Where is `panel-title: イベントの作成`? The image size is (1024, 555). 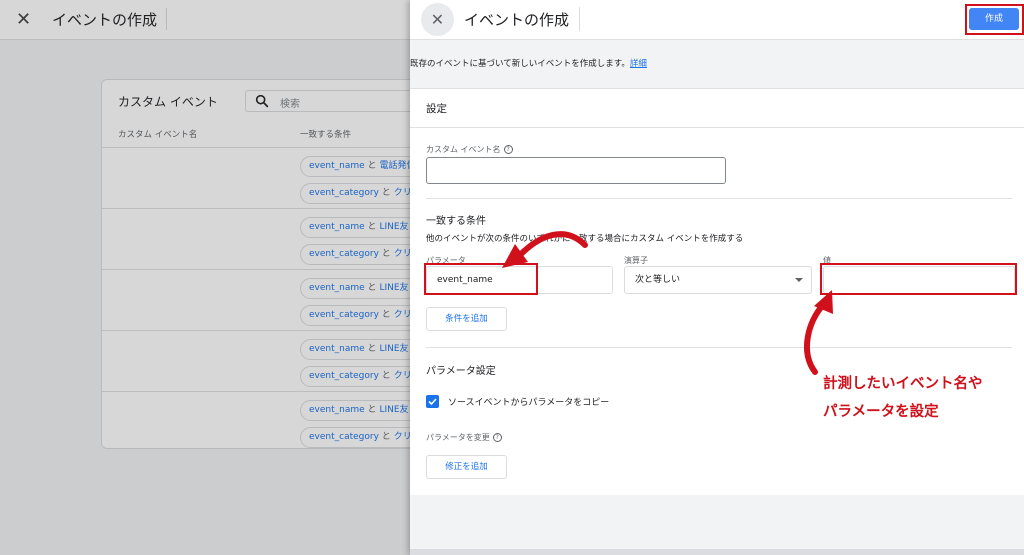 panel-title: イベントの作成 is located at coordinates (517, 20).